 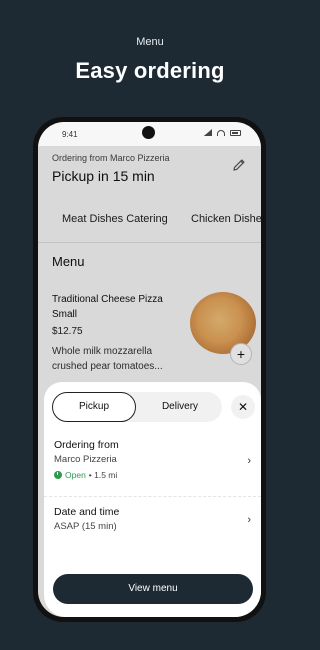 I want to click on view-menu-button: View menu, so click(x=153, y=589).